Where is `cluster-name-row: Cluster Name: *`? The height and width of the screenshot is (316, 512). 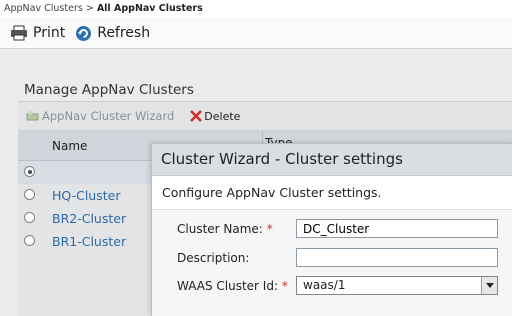
cluster-name-row: Cluster Name: * is located at coordinates (332, 229).